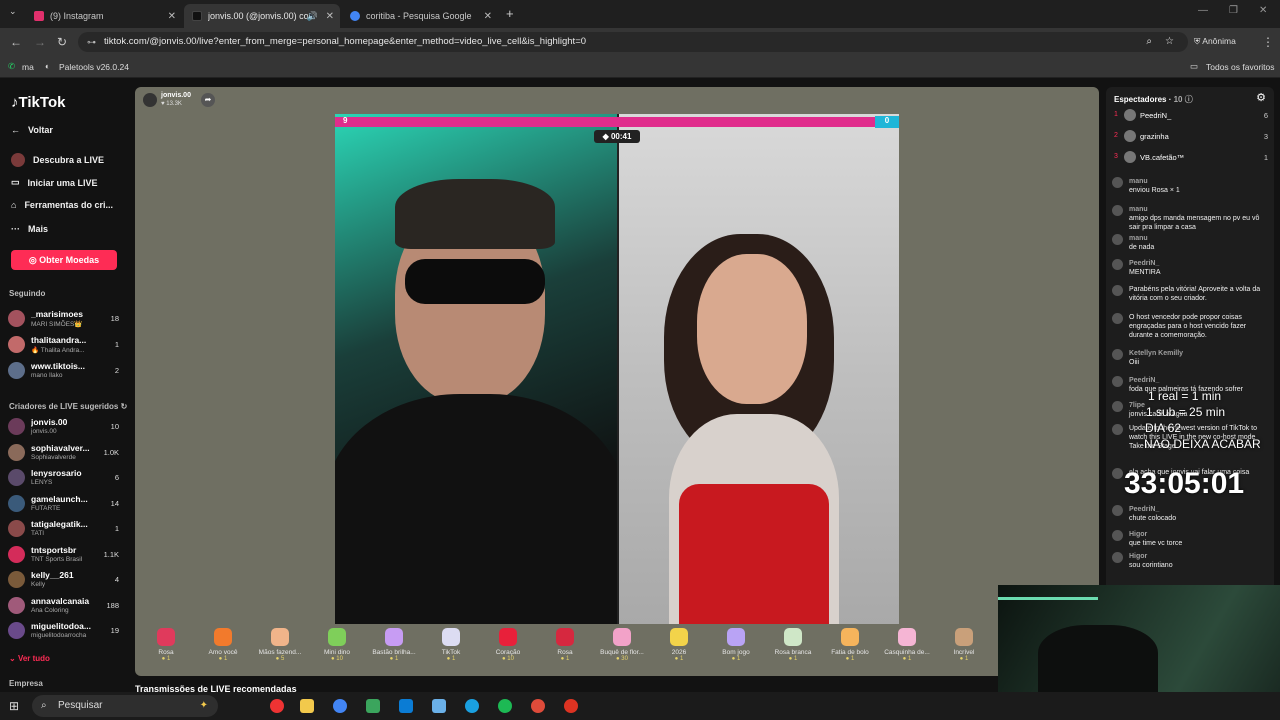 The height and width of the screenshot is (720, 1280). Describe the element at coordinates (451, 645) in the screenshot. I see `gift-item: TikTok ● 1` at that location.